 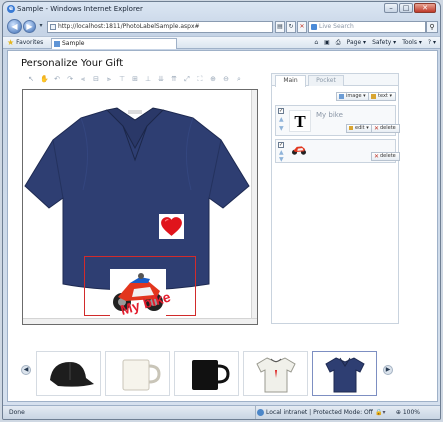 I want to click on white-tshirt-image, so click(x=275, y=374).